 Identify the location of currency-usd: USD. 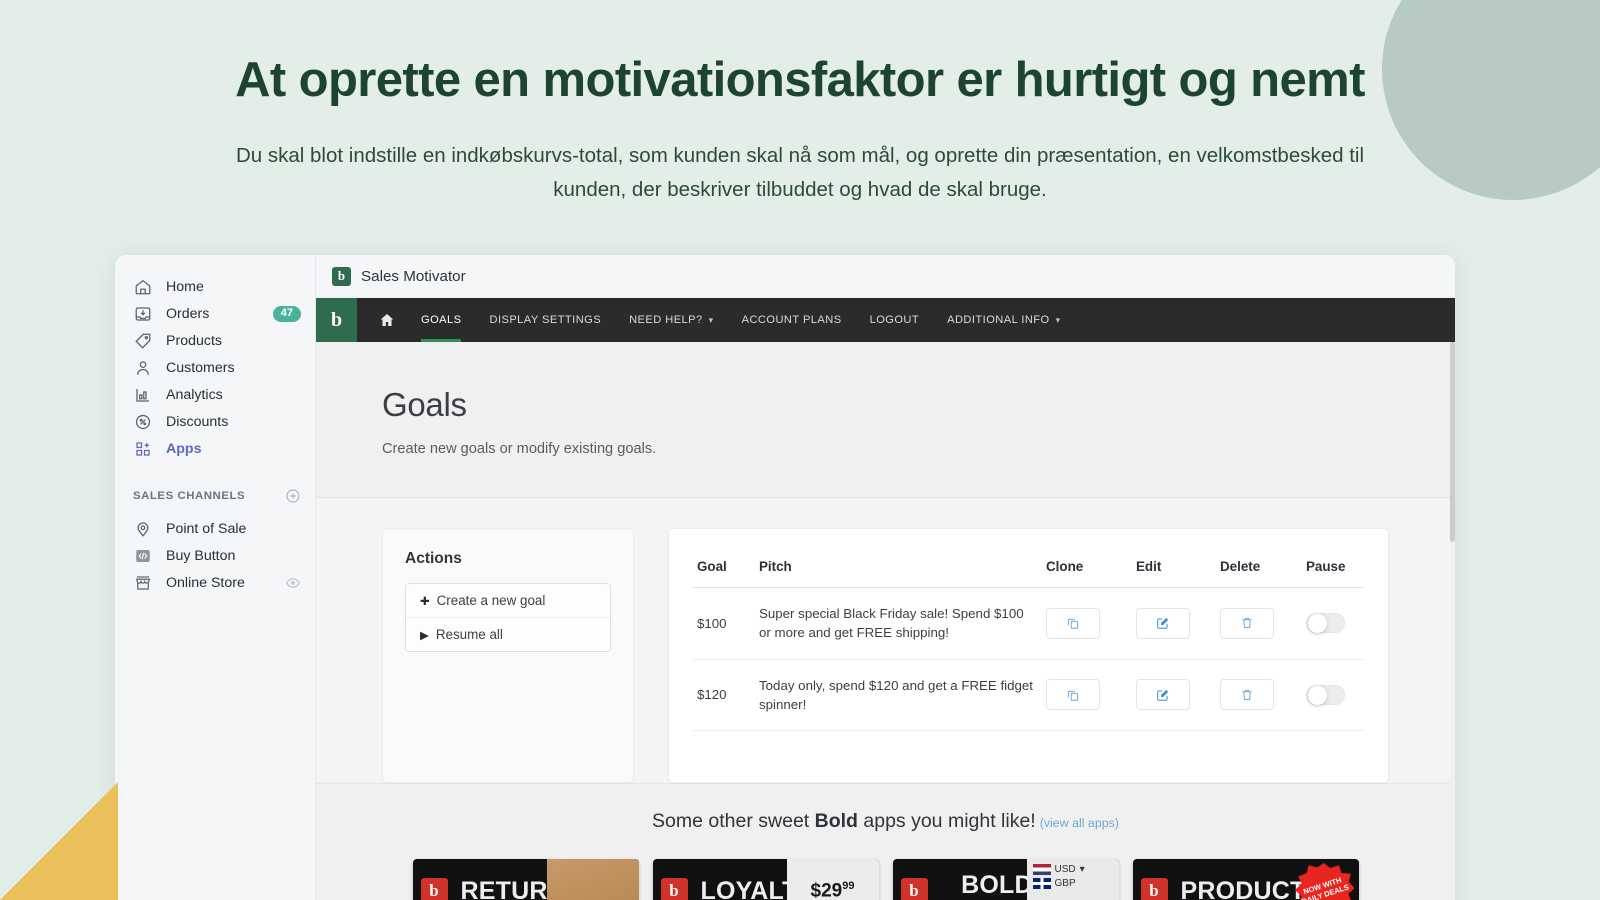
(1065, 869).